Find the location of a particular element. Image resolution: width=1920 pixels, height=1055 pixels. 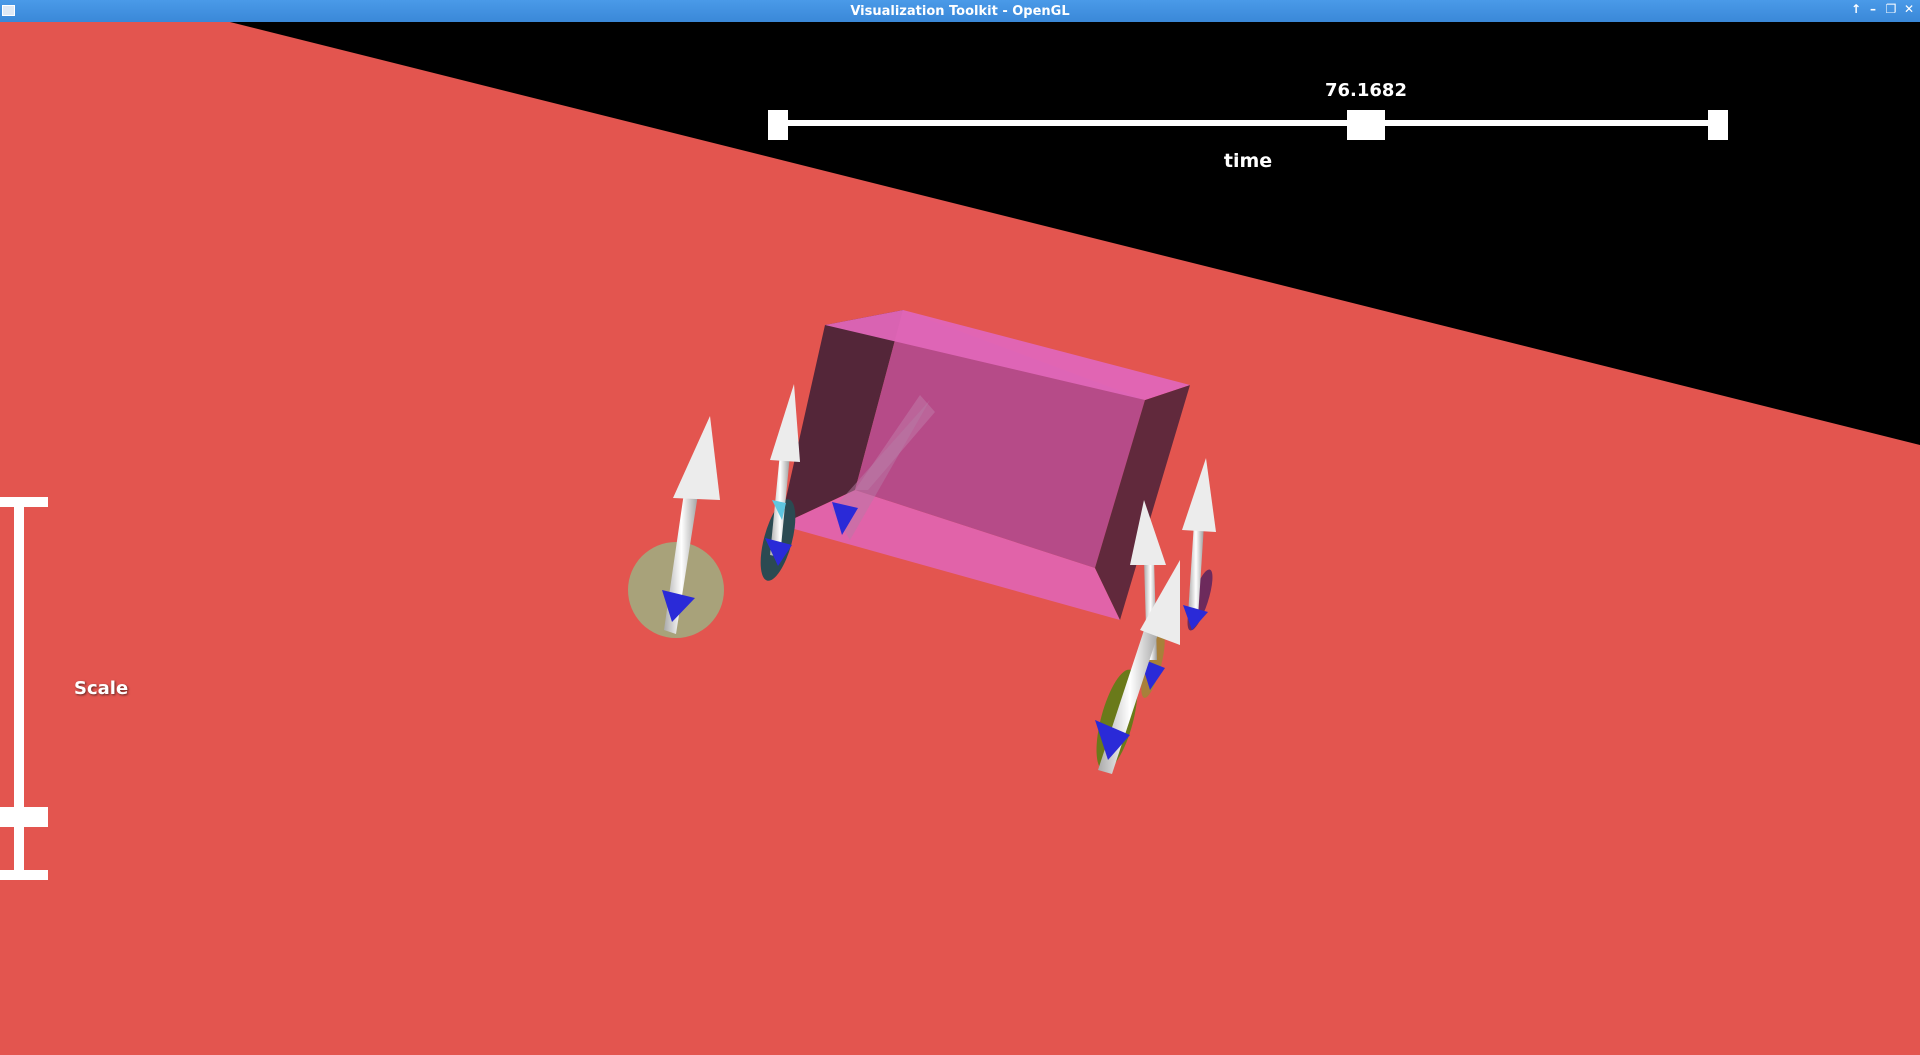

close-icon: ✕ is located at coordinates (1909, 9).